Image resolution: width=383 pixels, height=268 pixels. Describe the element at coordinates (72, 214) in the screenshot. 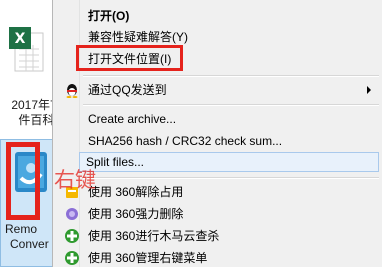

I see `360-delete-icon` at that location.